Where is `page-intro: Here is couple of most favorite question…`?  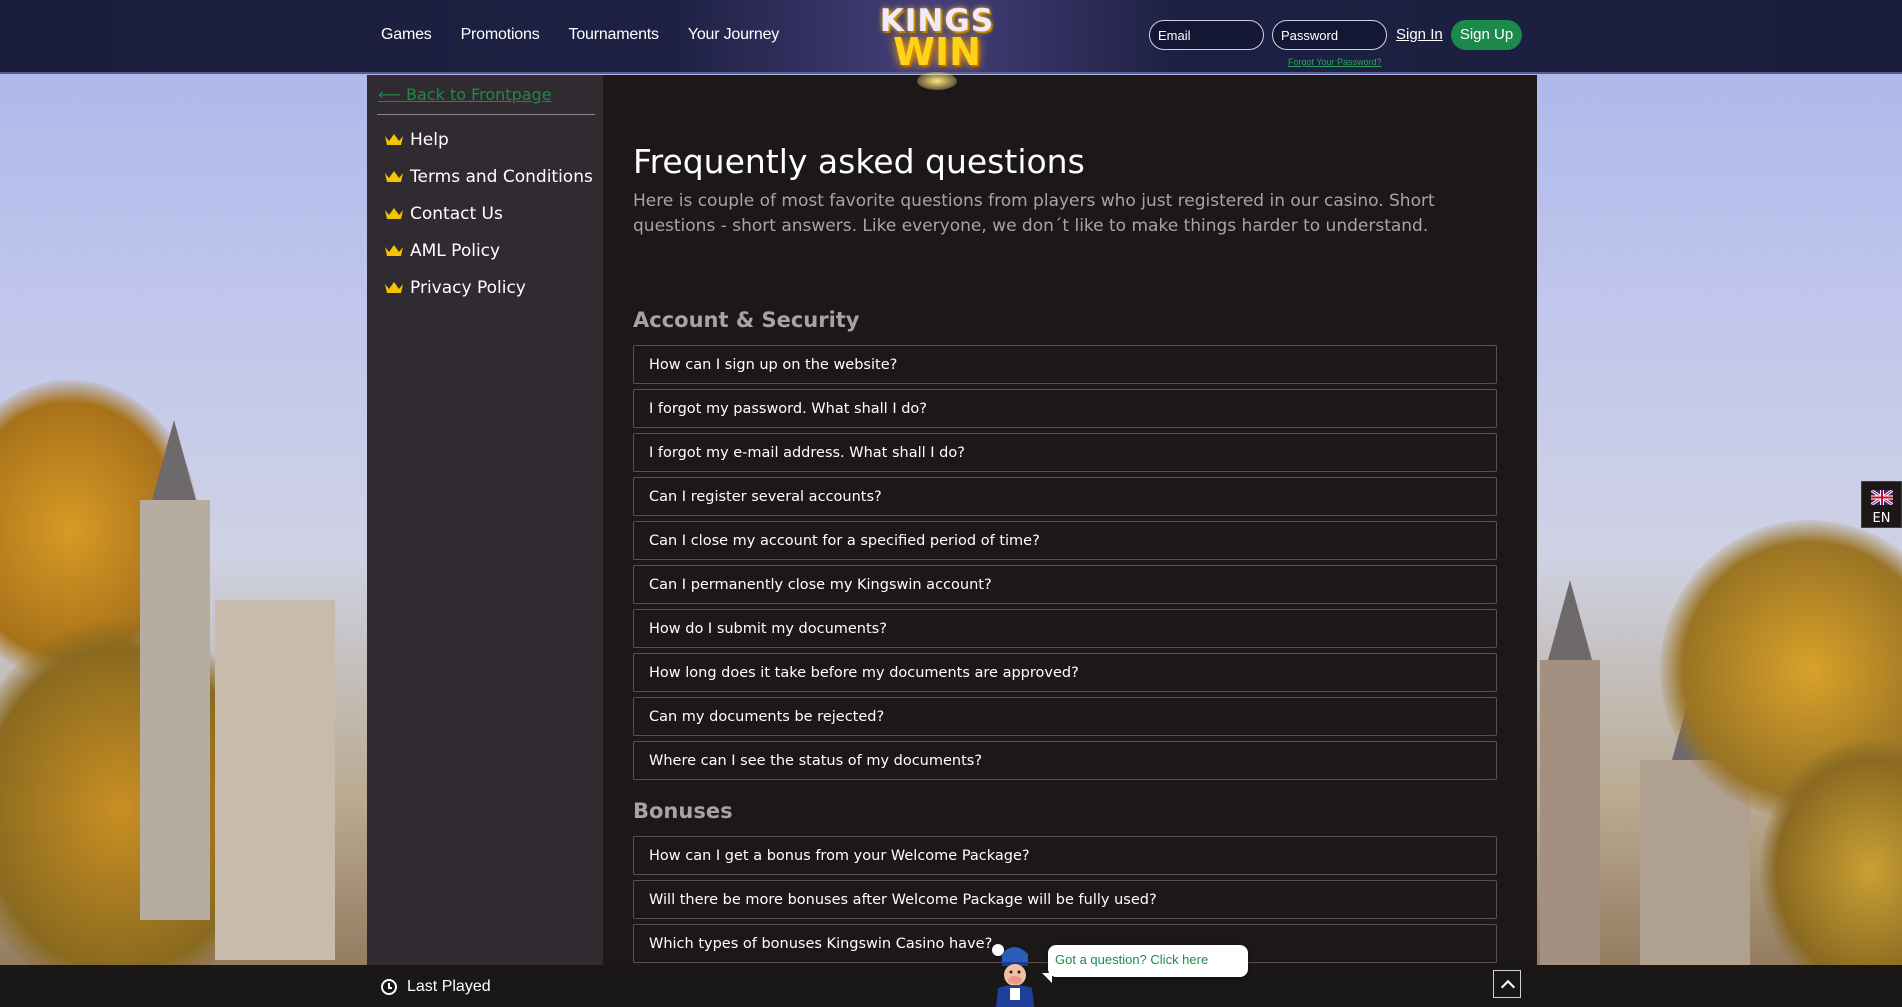
page-intro: Here is couple of most favorite question… is located at coordinates (1034, 213).